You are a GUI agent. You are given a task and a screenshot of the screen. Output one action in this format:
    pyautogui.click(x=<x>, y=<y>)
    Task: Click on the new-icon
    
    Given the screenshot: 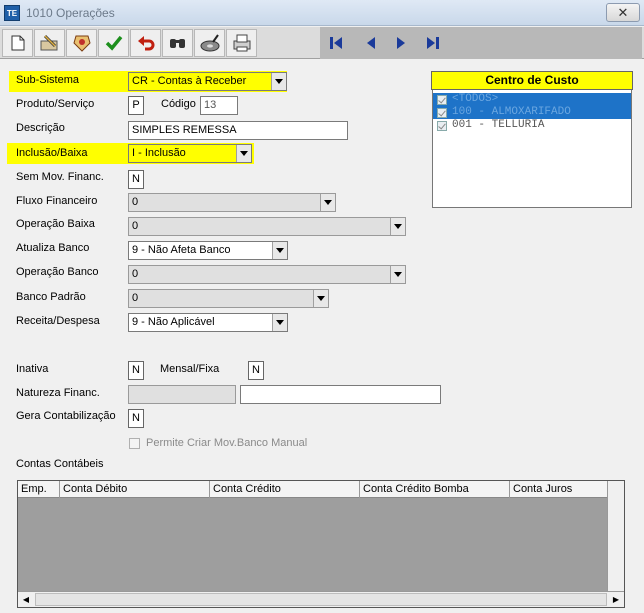 What is the action you would take?
    pyautogui.click(x=17, y=43)
    